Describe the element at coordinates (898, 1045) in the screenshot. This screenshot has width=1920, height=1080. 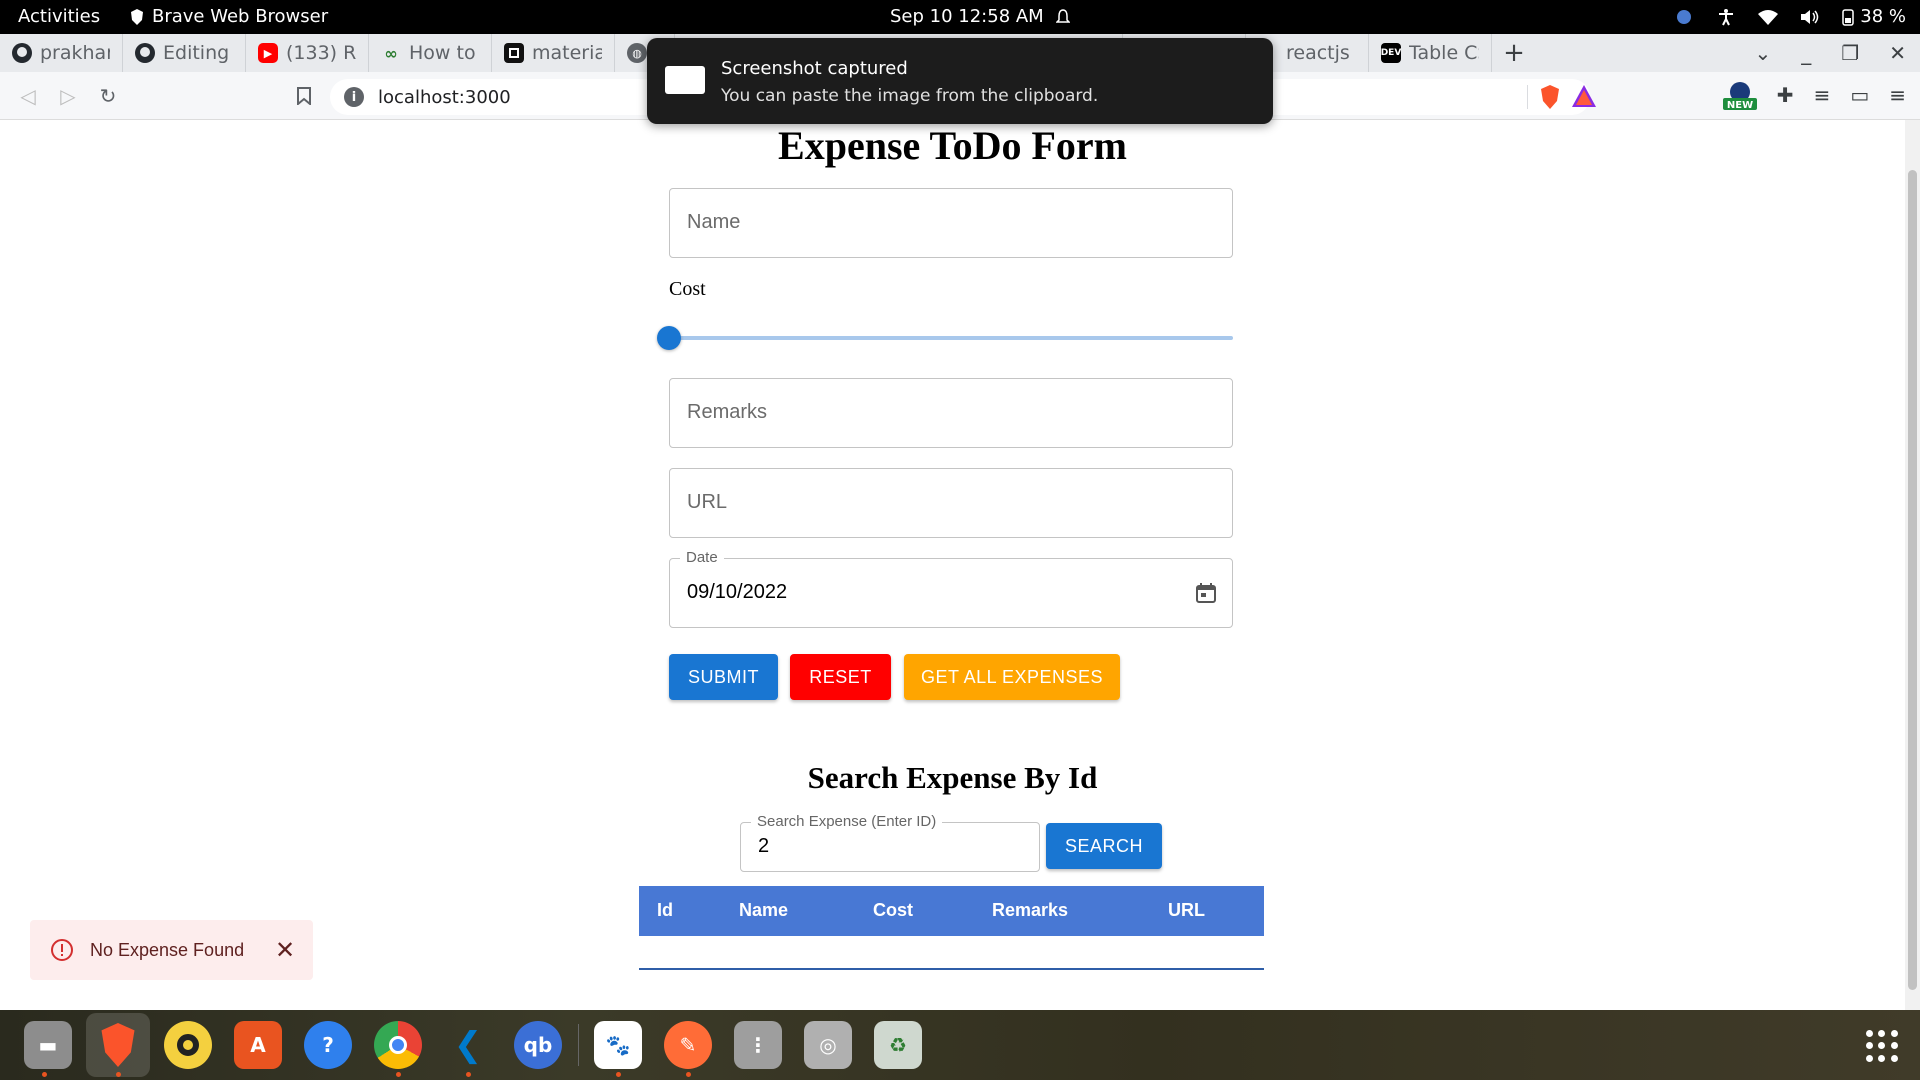
I see `trash-app-icon: ♻` at that location.